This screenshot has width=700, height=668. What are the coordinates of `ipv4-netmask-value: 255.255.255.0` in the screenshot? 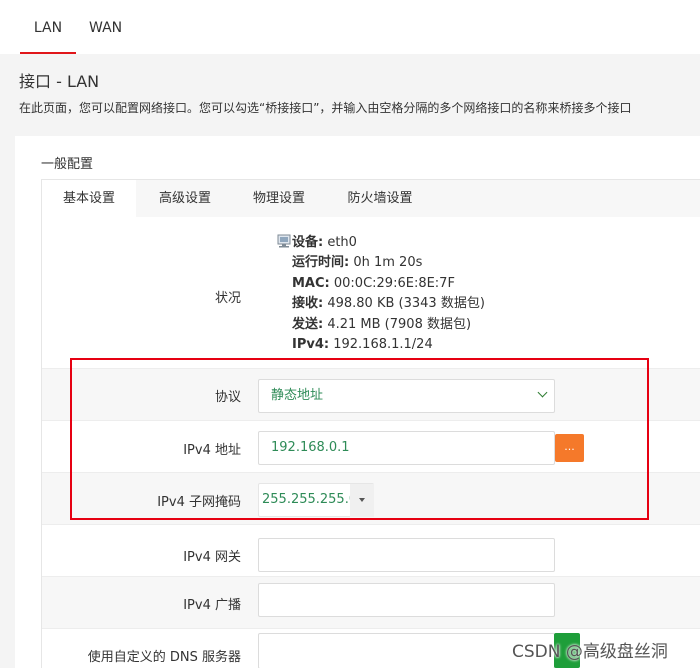 It's located at (310, 499).